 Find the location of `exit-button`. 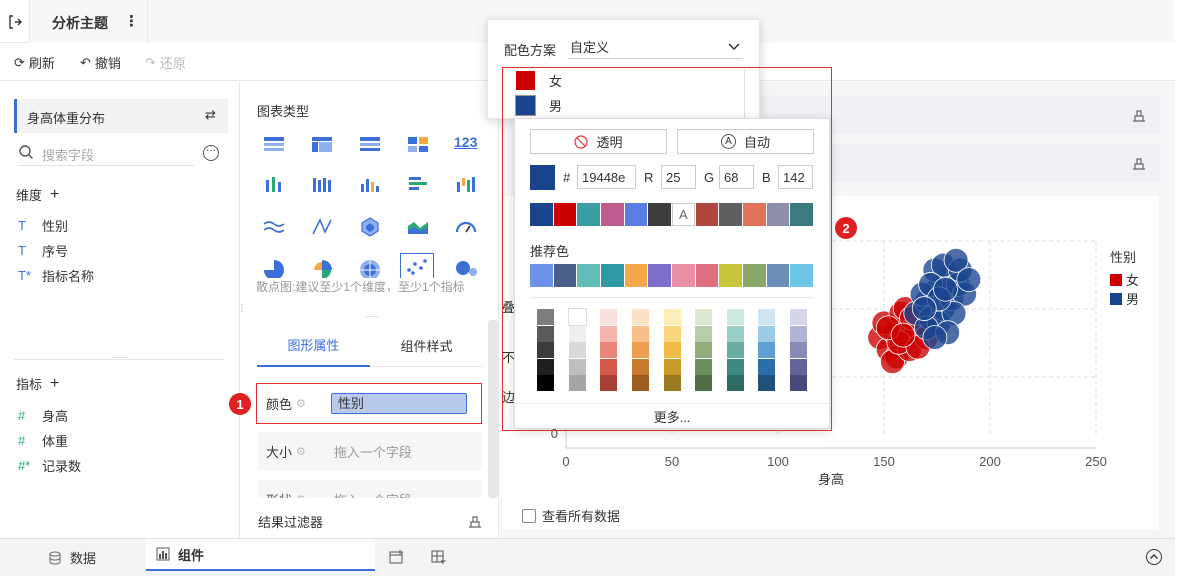

exit-button is located at coordinates (15, 21).